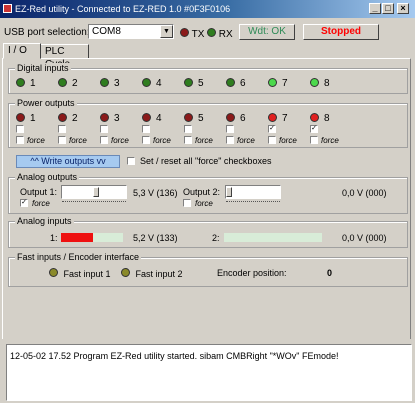 The image size is (415, 403). Describe the element at coordinates (388, 8) in the screenshot. I see `maximize-button: □` at that location.